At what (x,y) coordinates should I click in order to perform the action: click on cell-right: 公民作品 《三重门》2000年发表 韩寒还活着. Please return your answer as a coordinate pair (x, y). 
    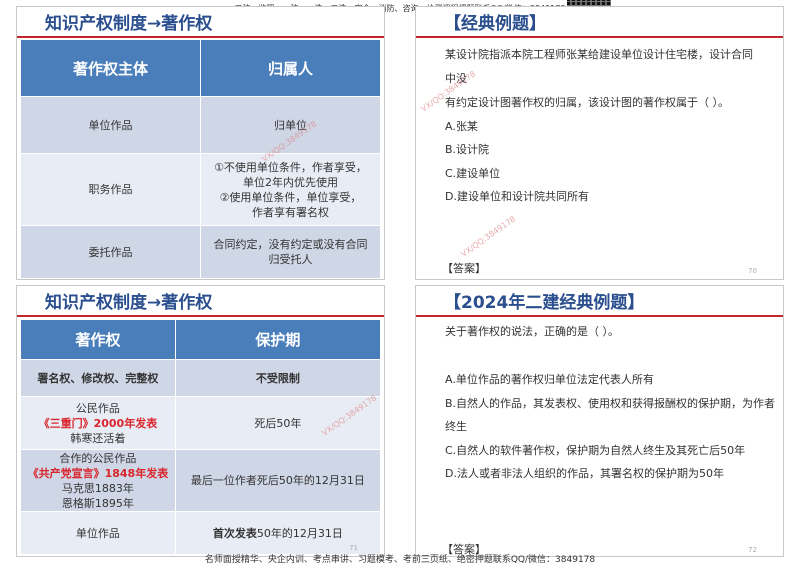
    Looking at the image, I should click on (98, 423).